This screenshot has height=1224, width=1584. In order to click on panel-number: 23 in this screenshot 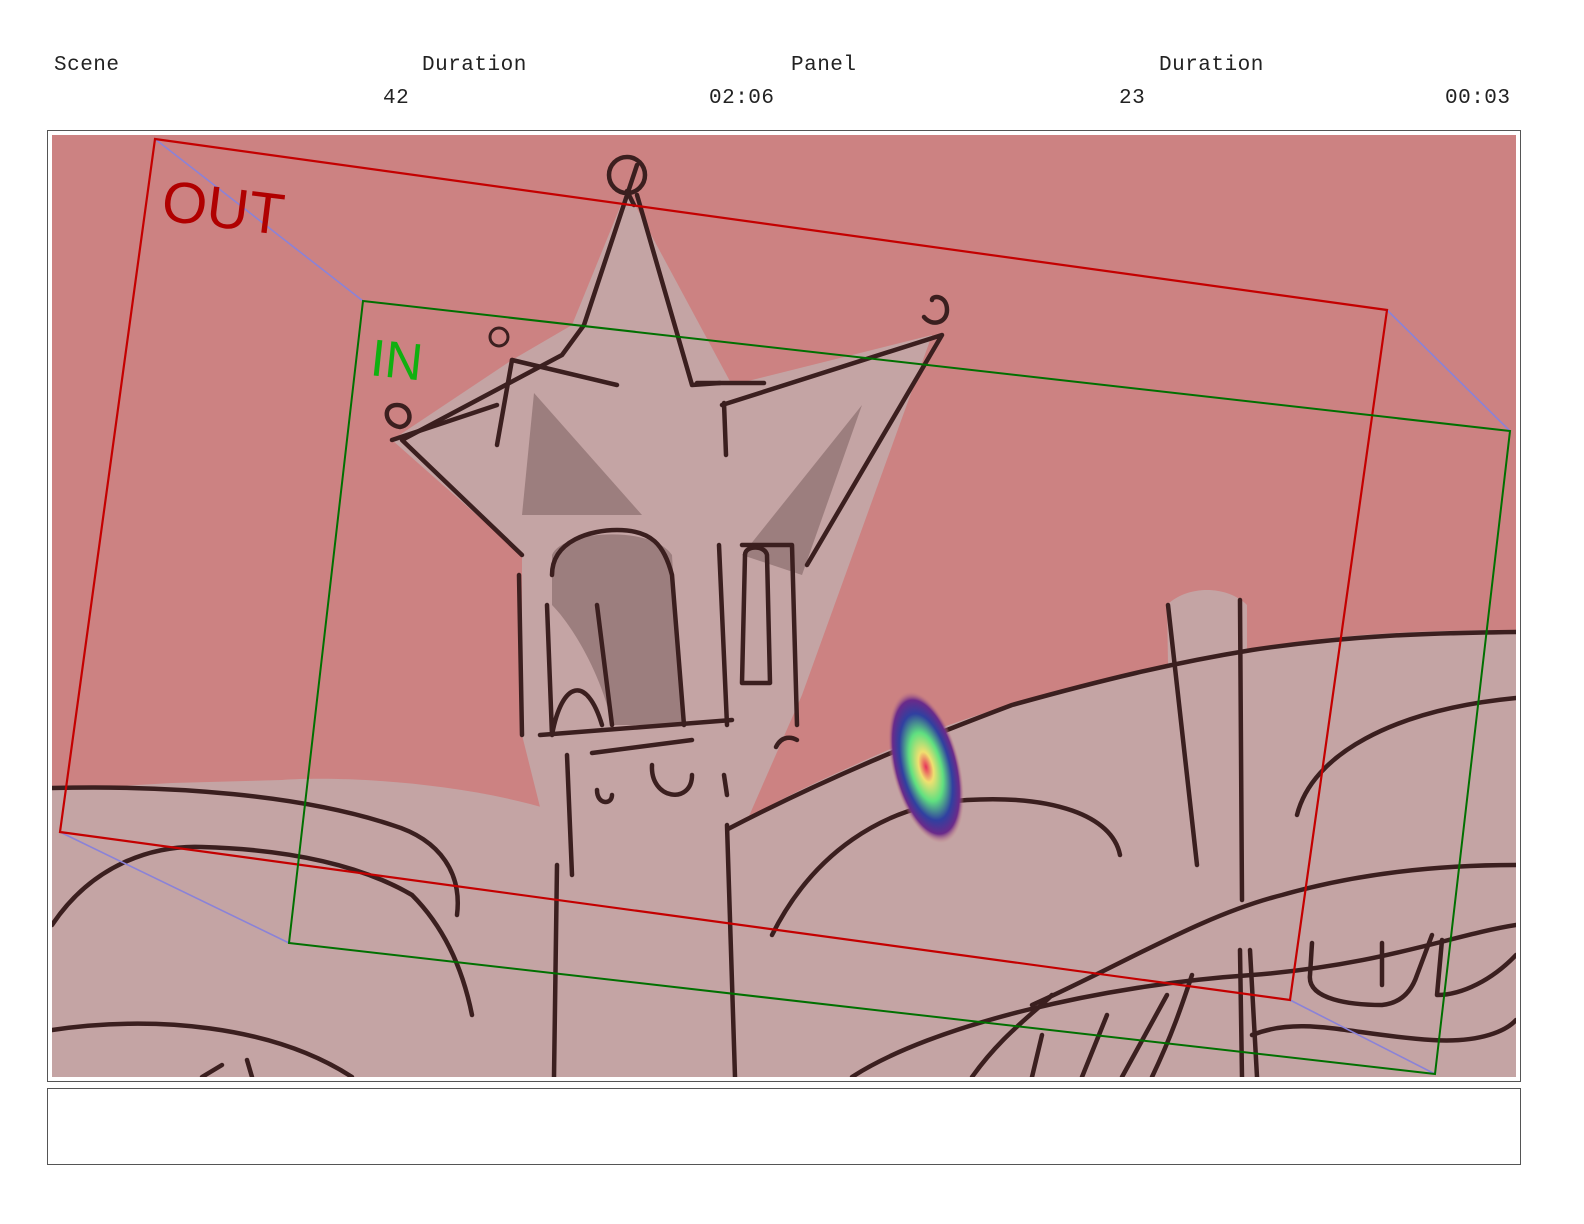, I will do `click(1132, 98)`.